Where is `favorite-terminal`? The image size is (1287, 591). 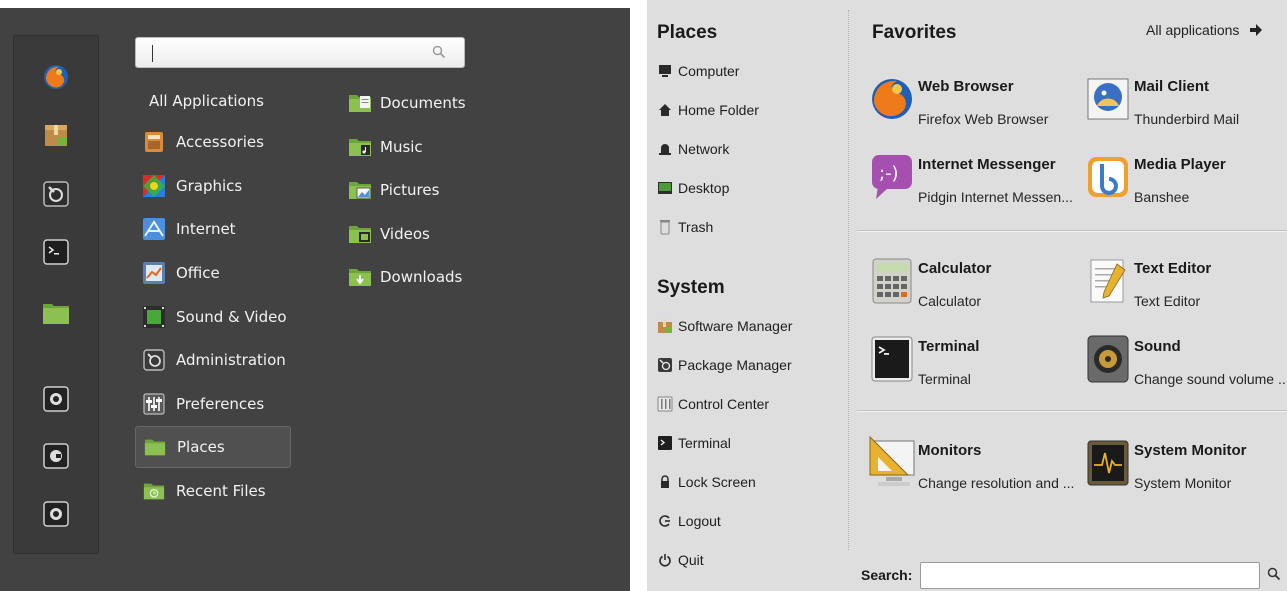
favorite-terminal is located at coordinates (56, 252).